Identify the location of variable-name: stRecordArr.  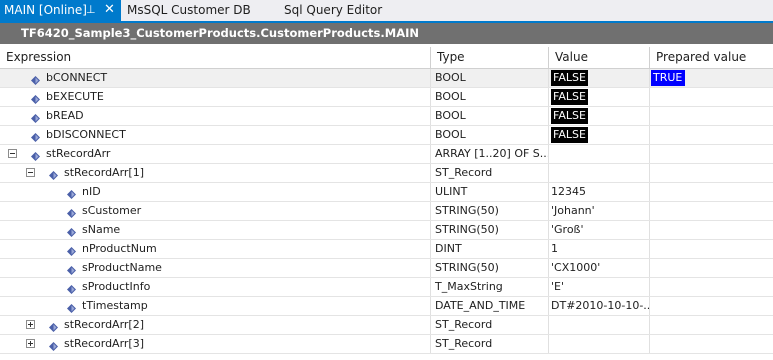
(78, 153).